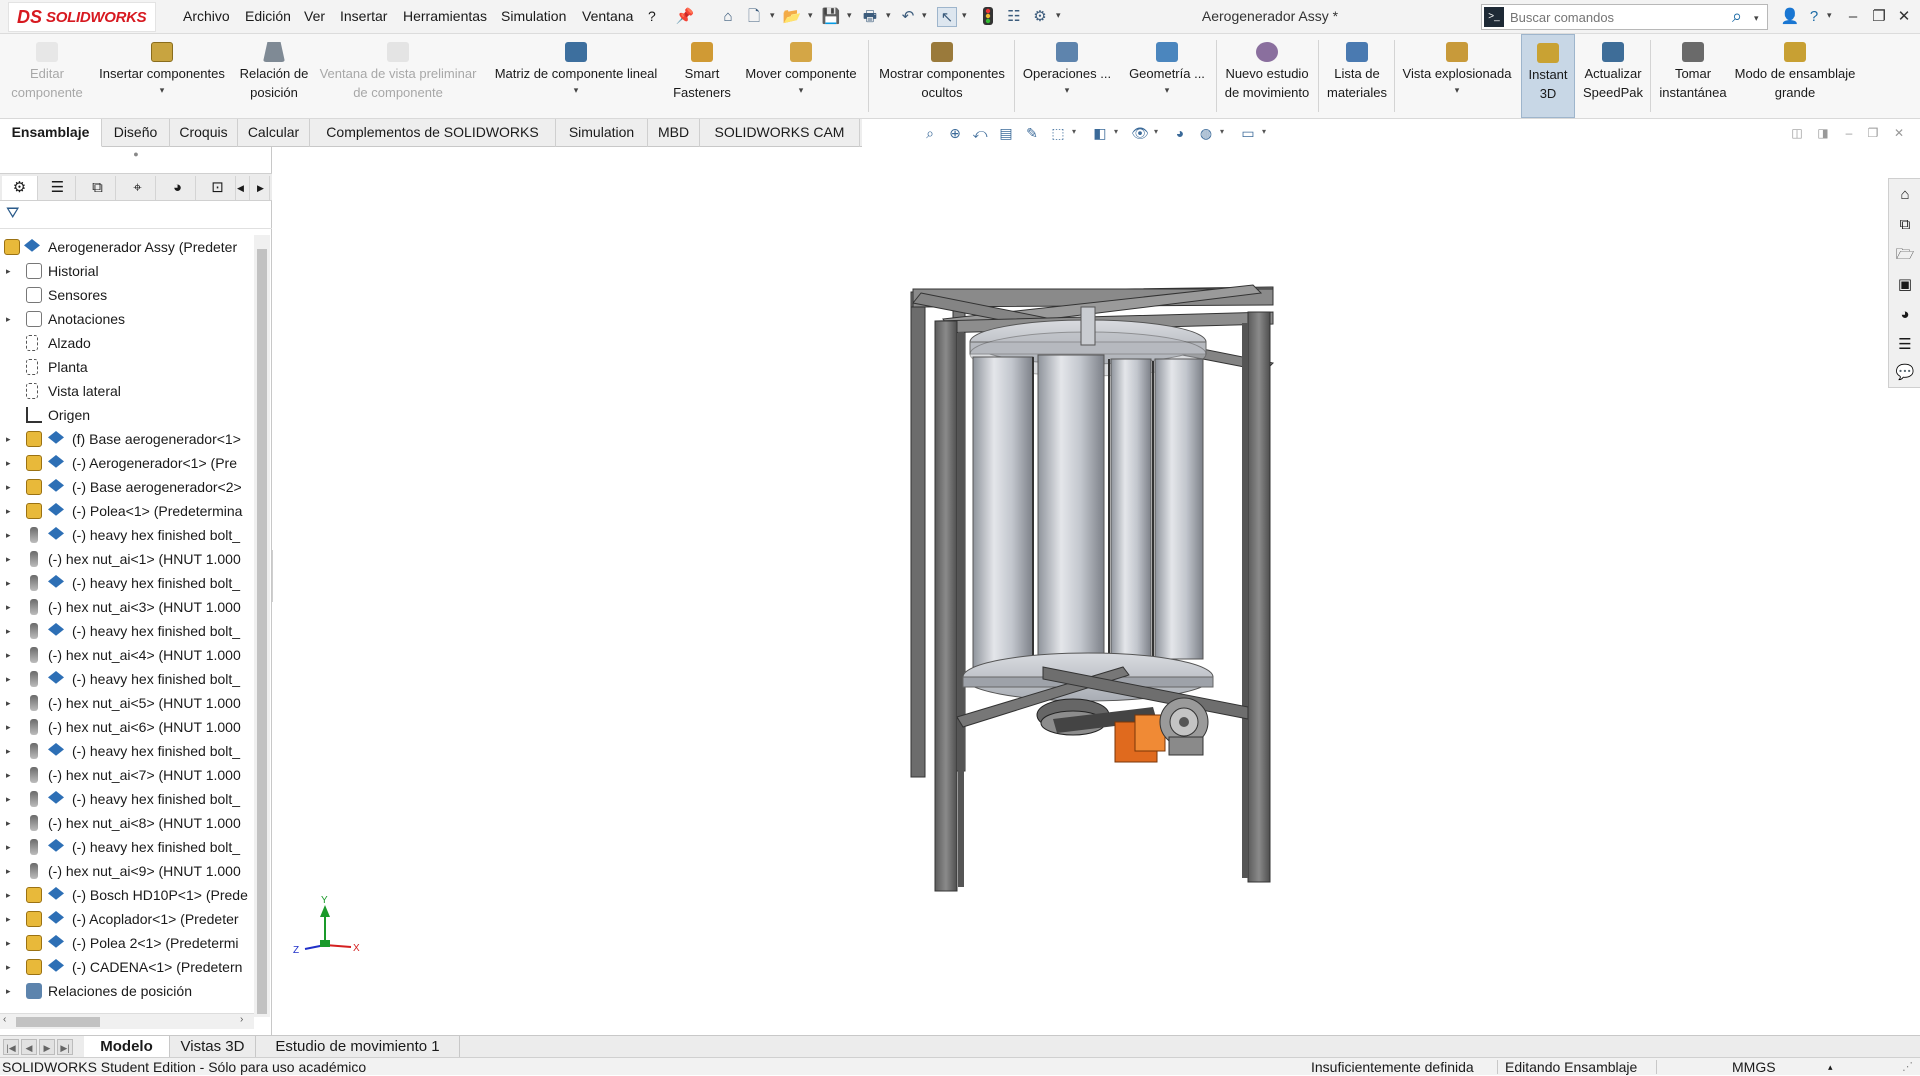  Describe the element at coordinates (162, 90) in the screenshot. I see `insert-components-caret-icon: ▾` at that location.